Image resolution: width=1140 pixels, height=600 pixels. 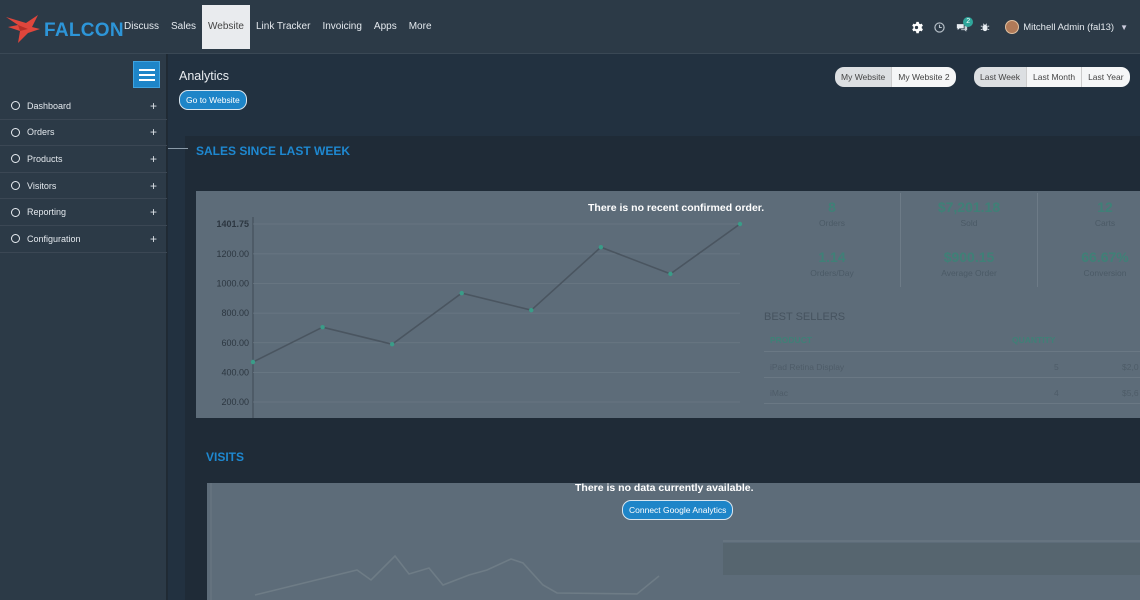 I want to click on no-orders-message: There is no recent confirmed order., so click(x=676, y=208).